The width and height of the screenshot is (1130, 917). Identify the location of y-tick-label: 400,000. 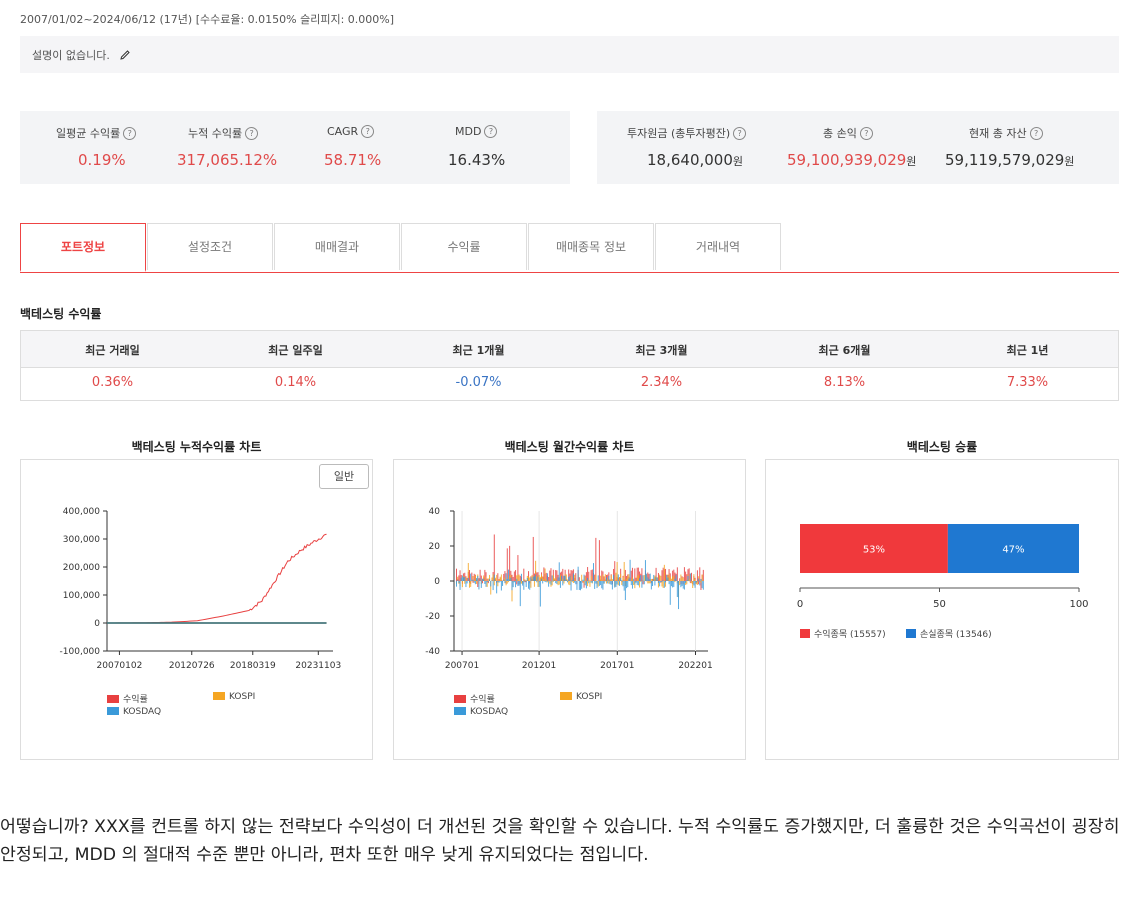
(81, 512).